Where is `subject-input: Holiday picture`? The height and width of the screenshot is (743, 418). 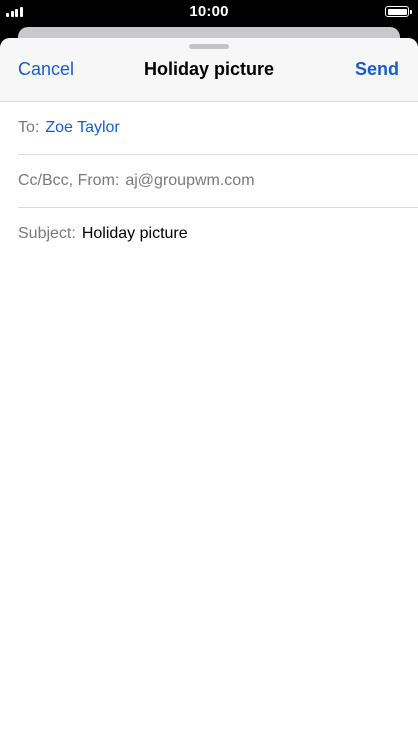
subject-input: Holiday picture is located at coordinates (135, 234).